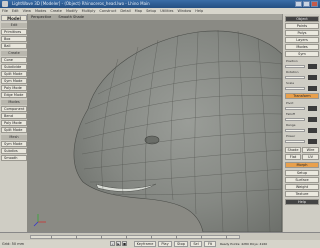 The width and height of the screenshot is (320, 248). I want to click on timeline, so click(160, 236).